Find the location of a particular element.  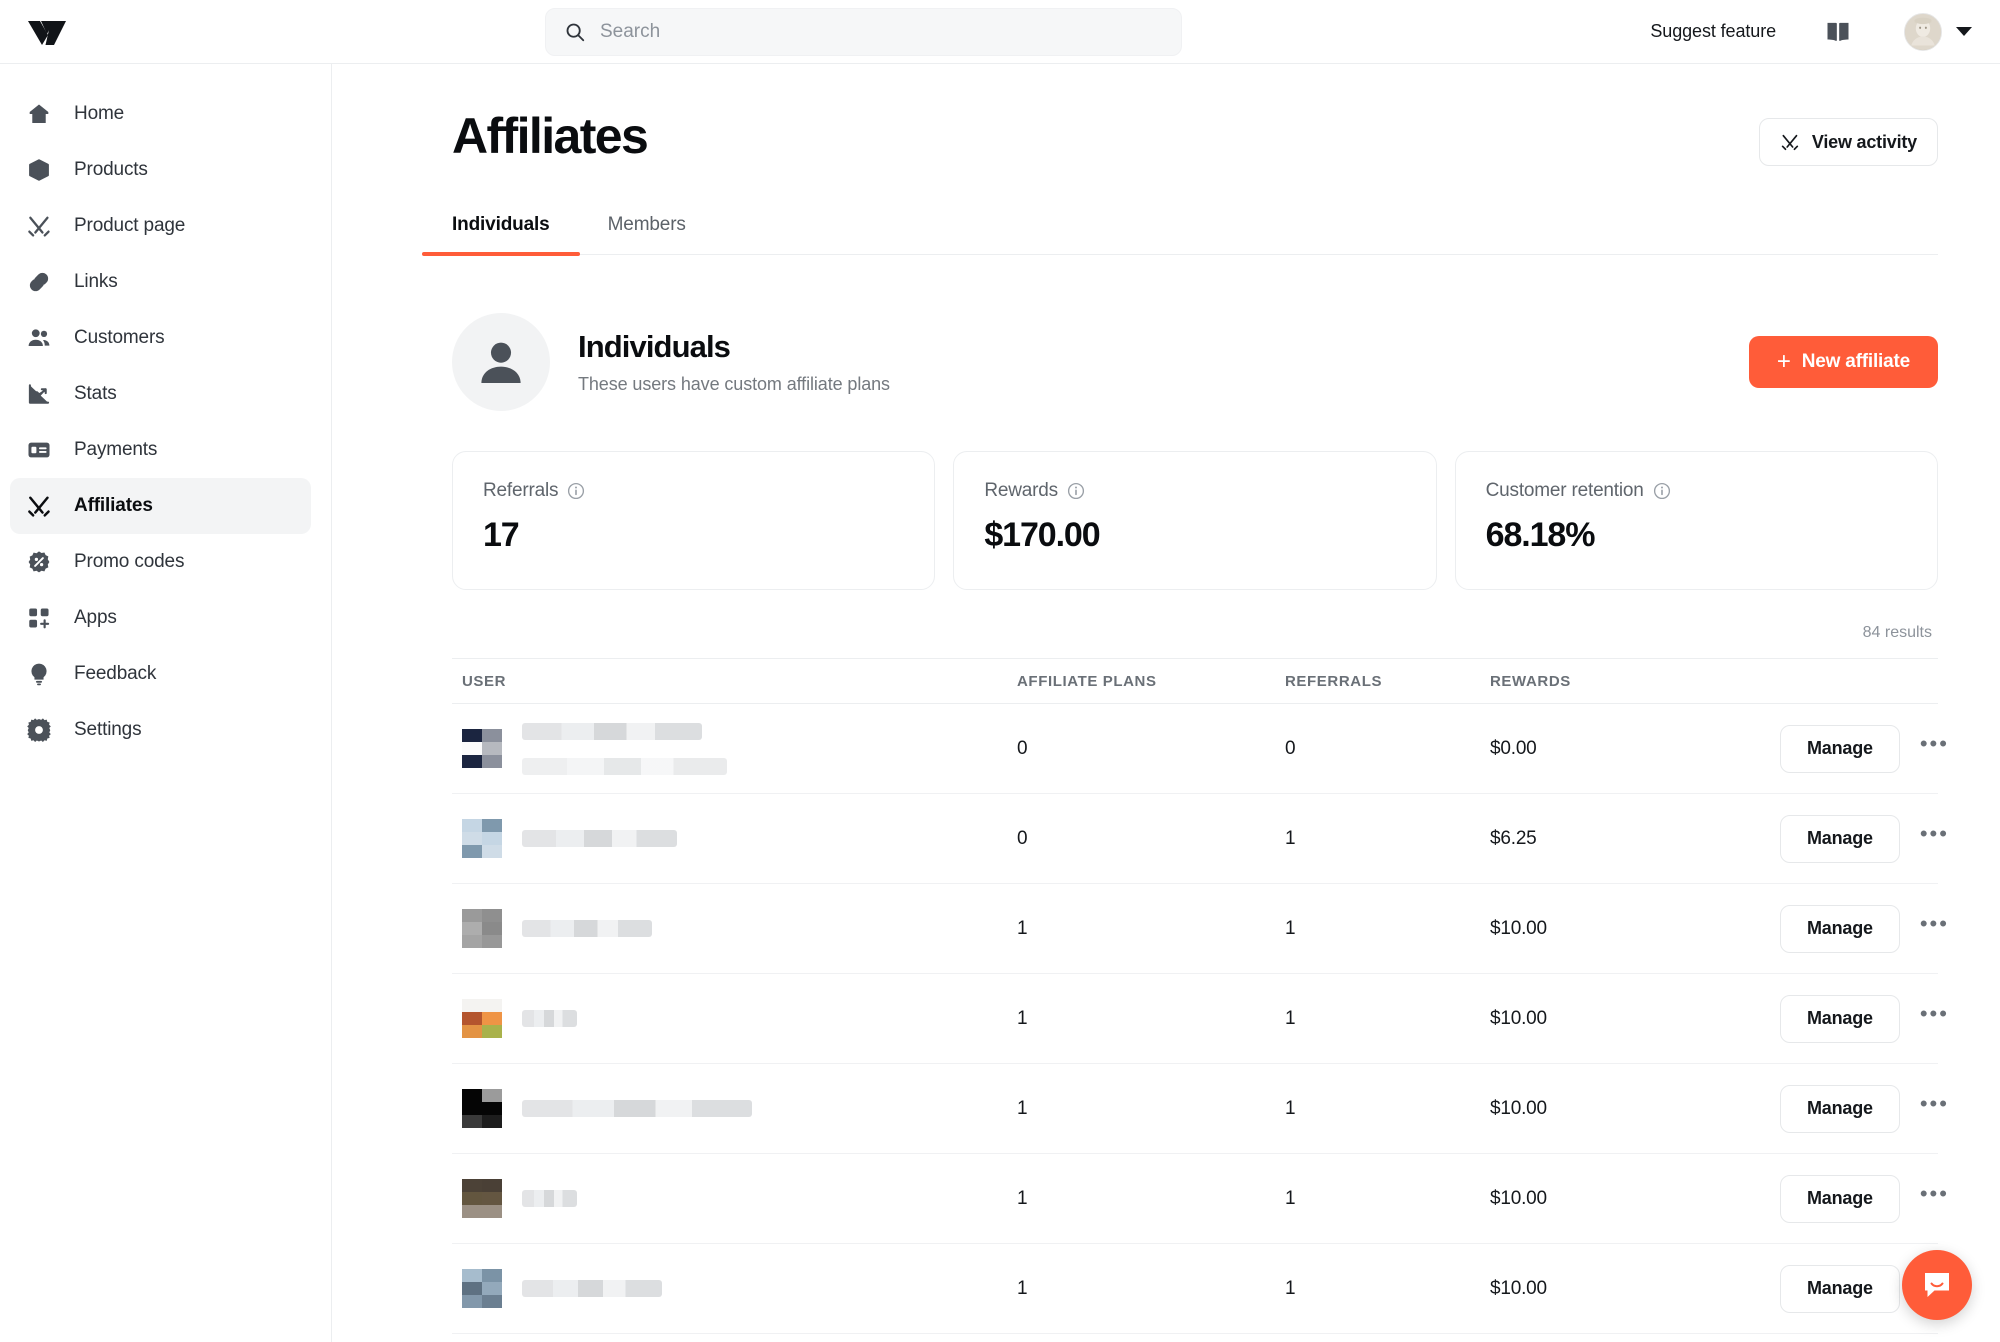

sidebar-item-label: Feedback is located at coordinates (115, 673).